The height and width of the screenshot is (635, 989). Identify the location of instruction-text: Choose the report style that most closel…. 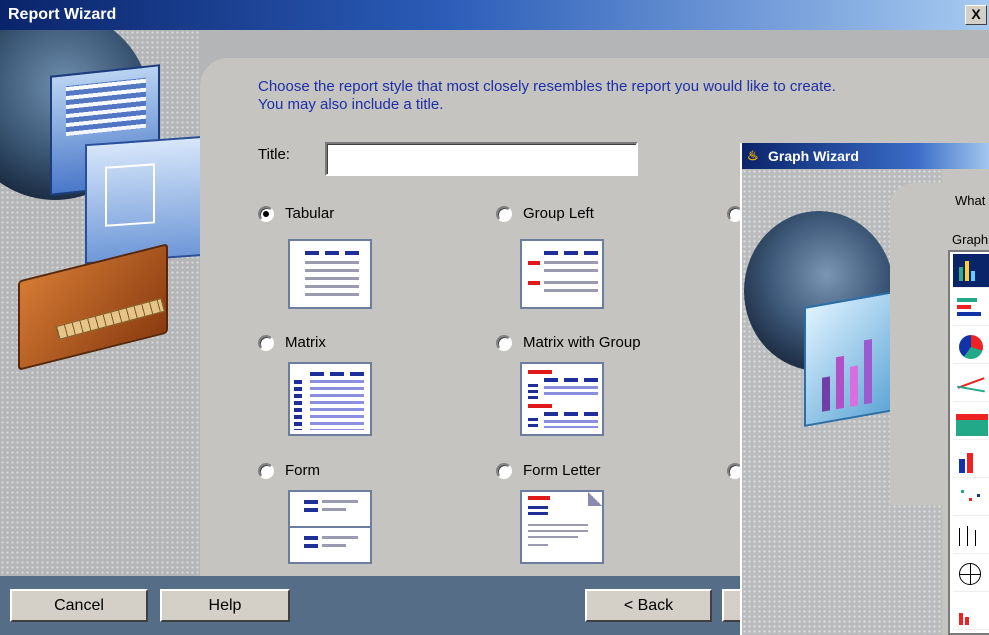
(608, 96).